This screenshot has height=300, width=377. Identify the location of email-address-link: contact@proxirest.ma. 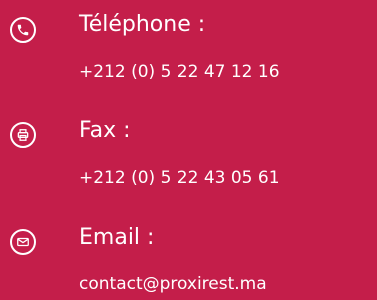
(173, 284).